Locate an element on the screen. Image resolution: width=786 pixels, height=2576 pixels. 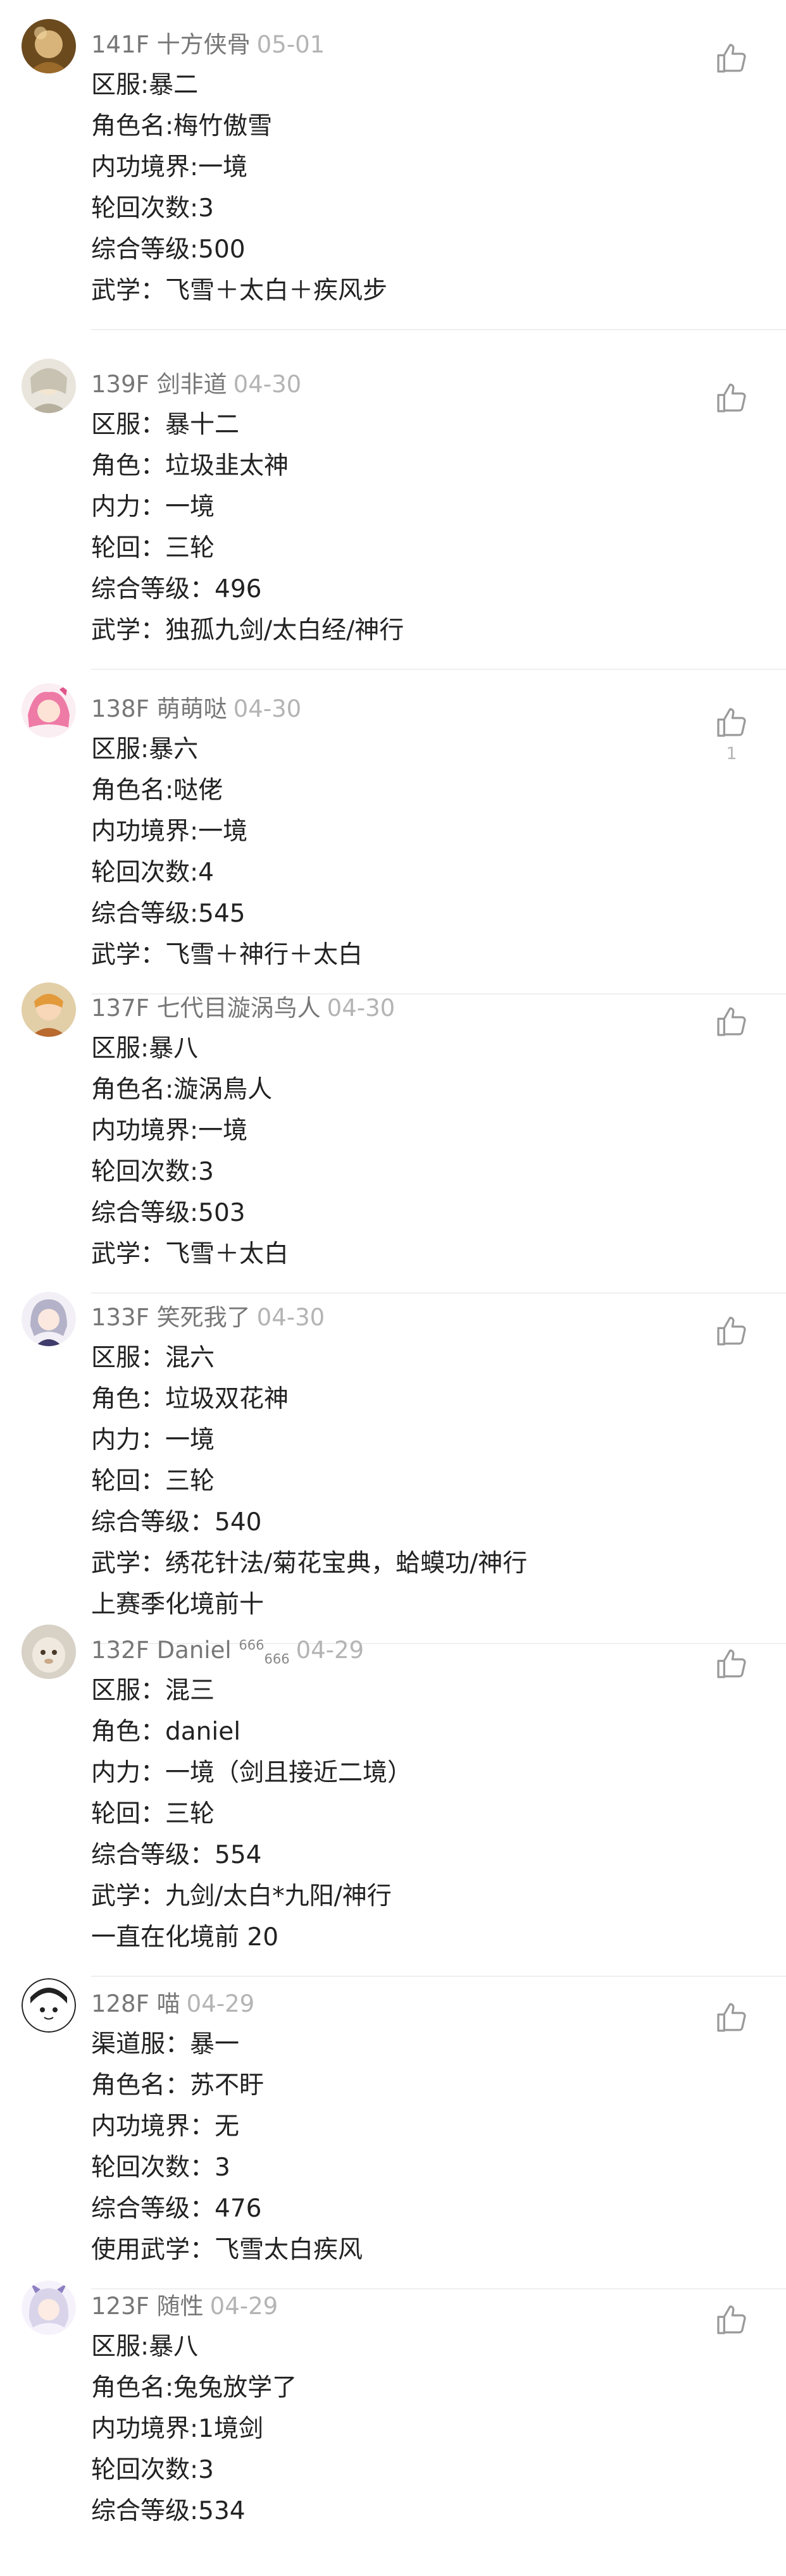
comment-meta: 139F 剑非道 04-30 is located at coordinates (196, 385).